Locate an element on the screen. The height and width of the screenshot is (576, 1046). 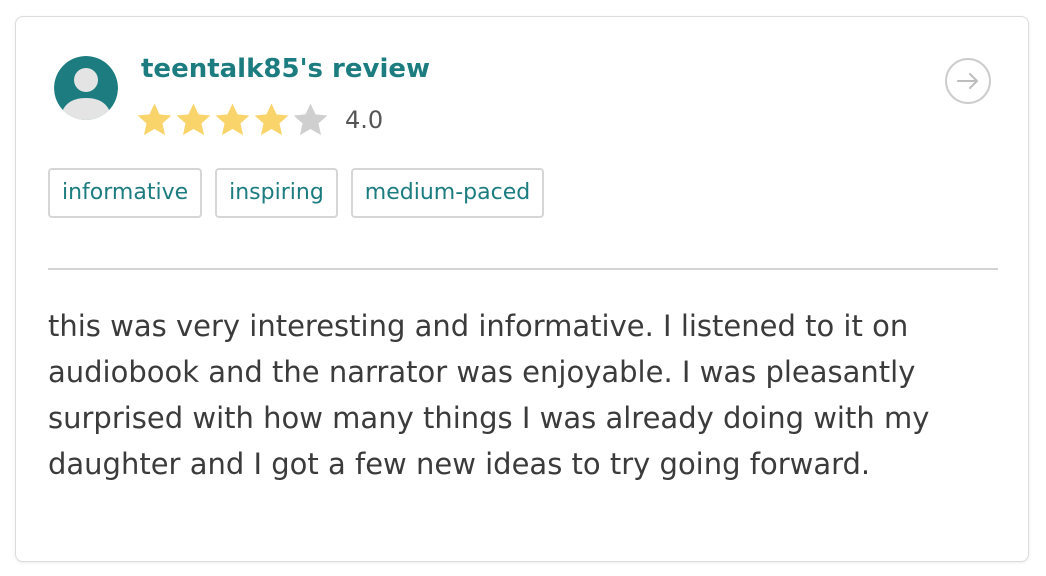
tag-chip: medium-paced is located at coordinates (447, 193).